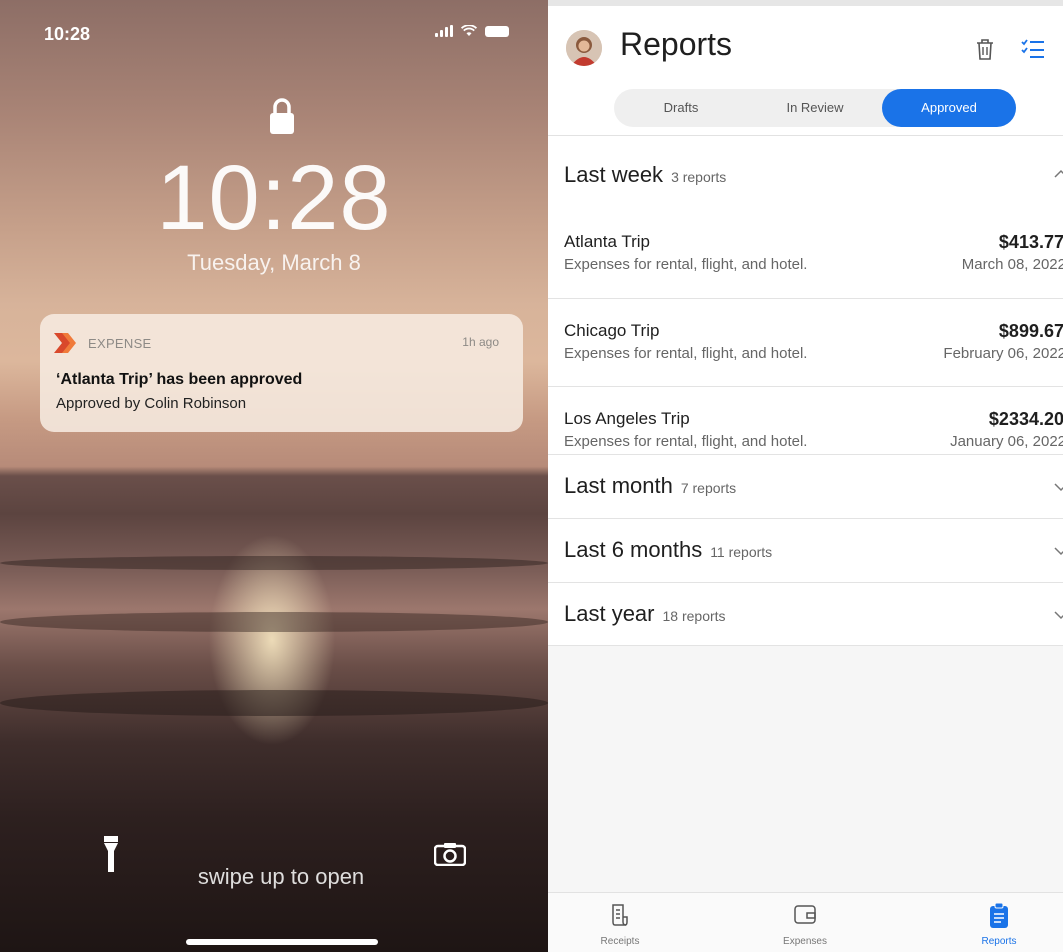 The image size is (1063, 952). I want to click on report-title: Los Angeles Trip, so click(627, 418).